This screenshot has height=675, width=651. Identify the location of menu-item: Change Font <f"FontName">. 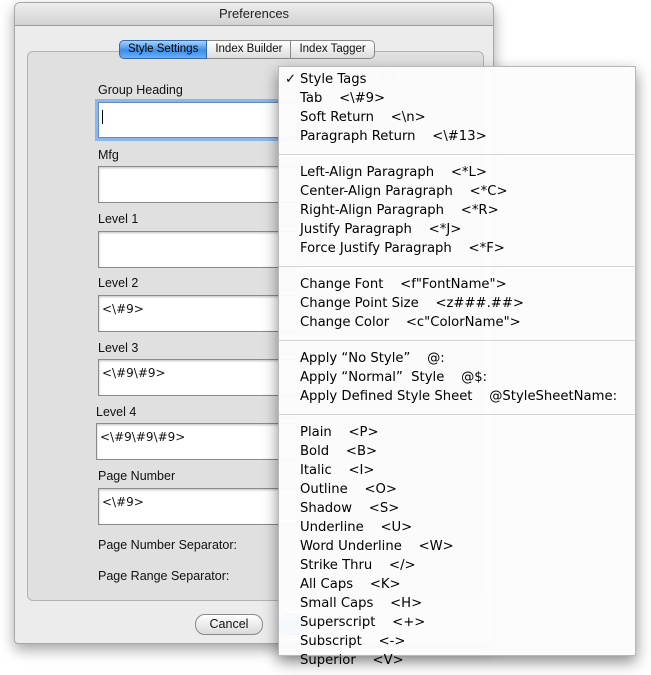
(457, 284).